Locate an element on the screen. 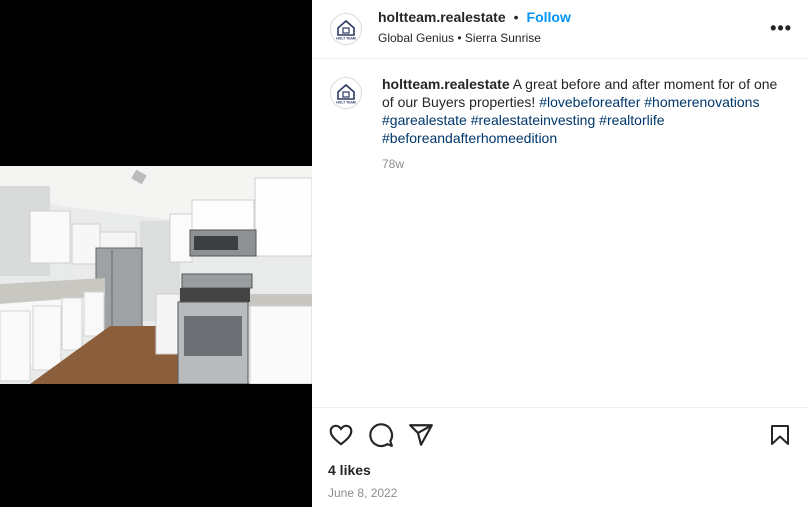 This screenshot has width=808, height=508. caption-avatar: HOLT TEAM is located at coordinates (346, 93).